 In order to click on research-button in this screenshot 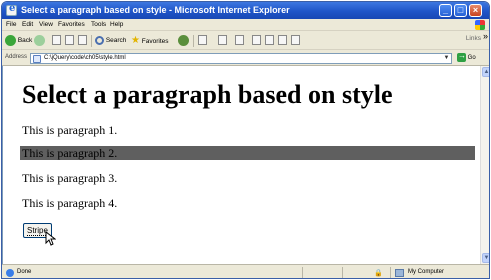, I will do `click(282, 41)`.